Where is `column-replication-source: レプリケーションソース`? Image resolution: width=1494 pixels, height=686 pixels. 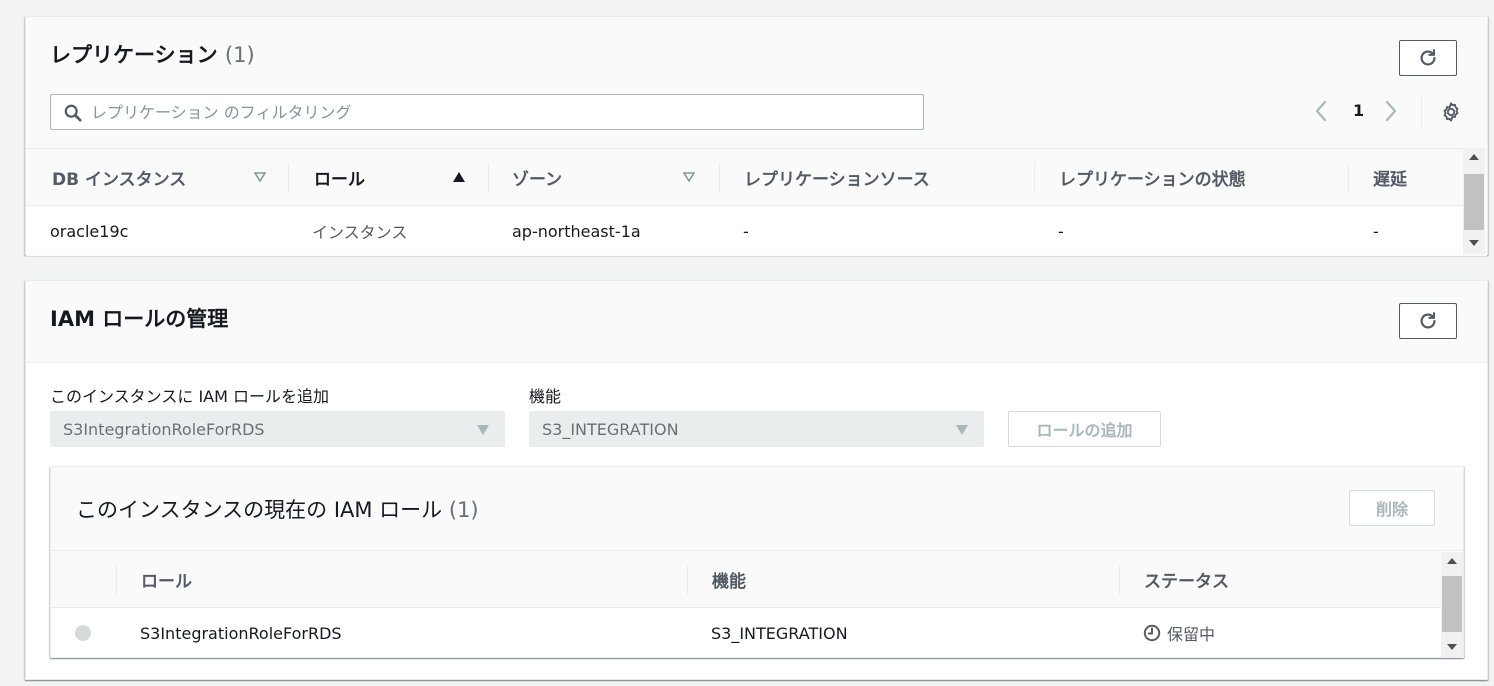
column-replication-source: レプリケーションソース is located at coordinates (837, 177).